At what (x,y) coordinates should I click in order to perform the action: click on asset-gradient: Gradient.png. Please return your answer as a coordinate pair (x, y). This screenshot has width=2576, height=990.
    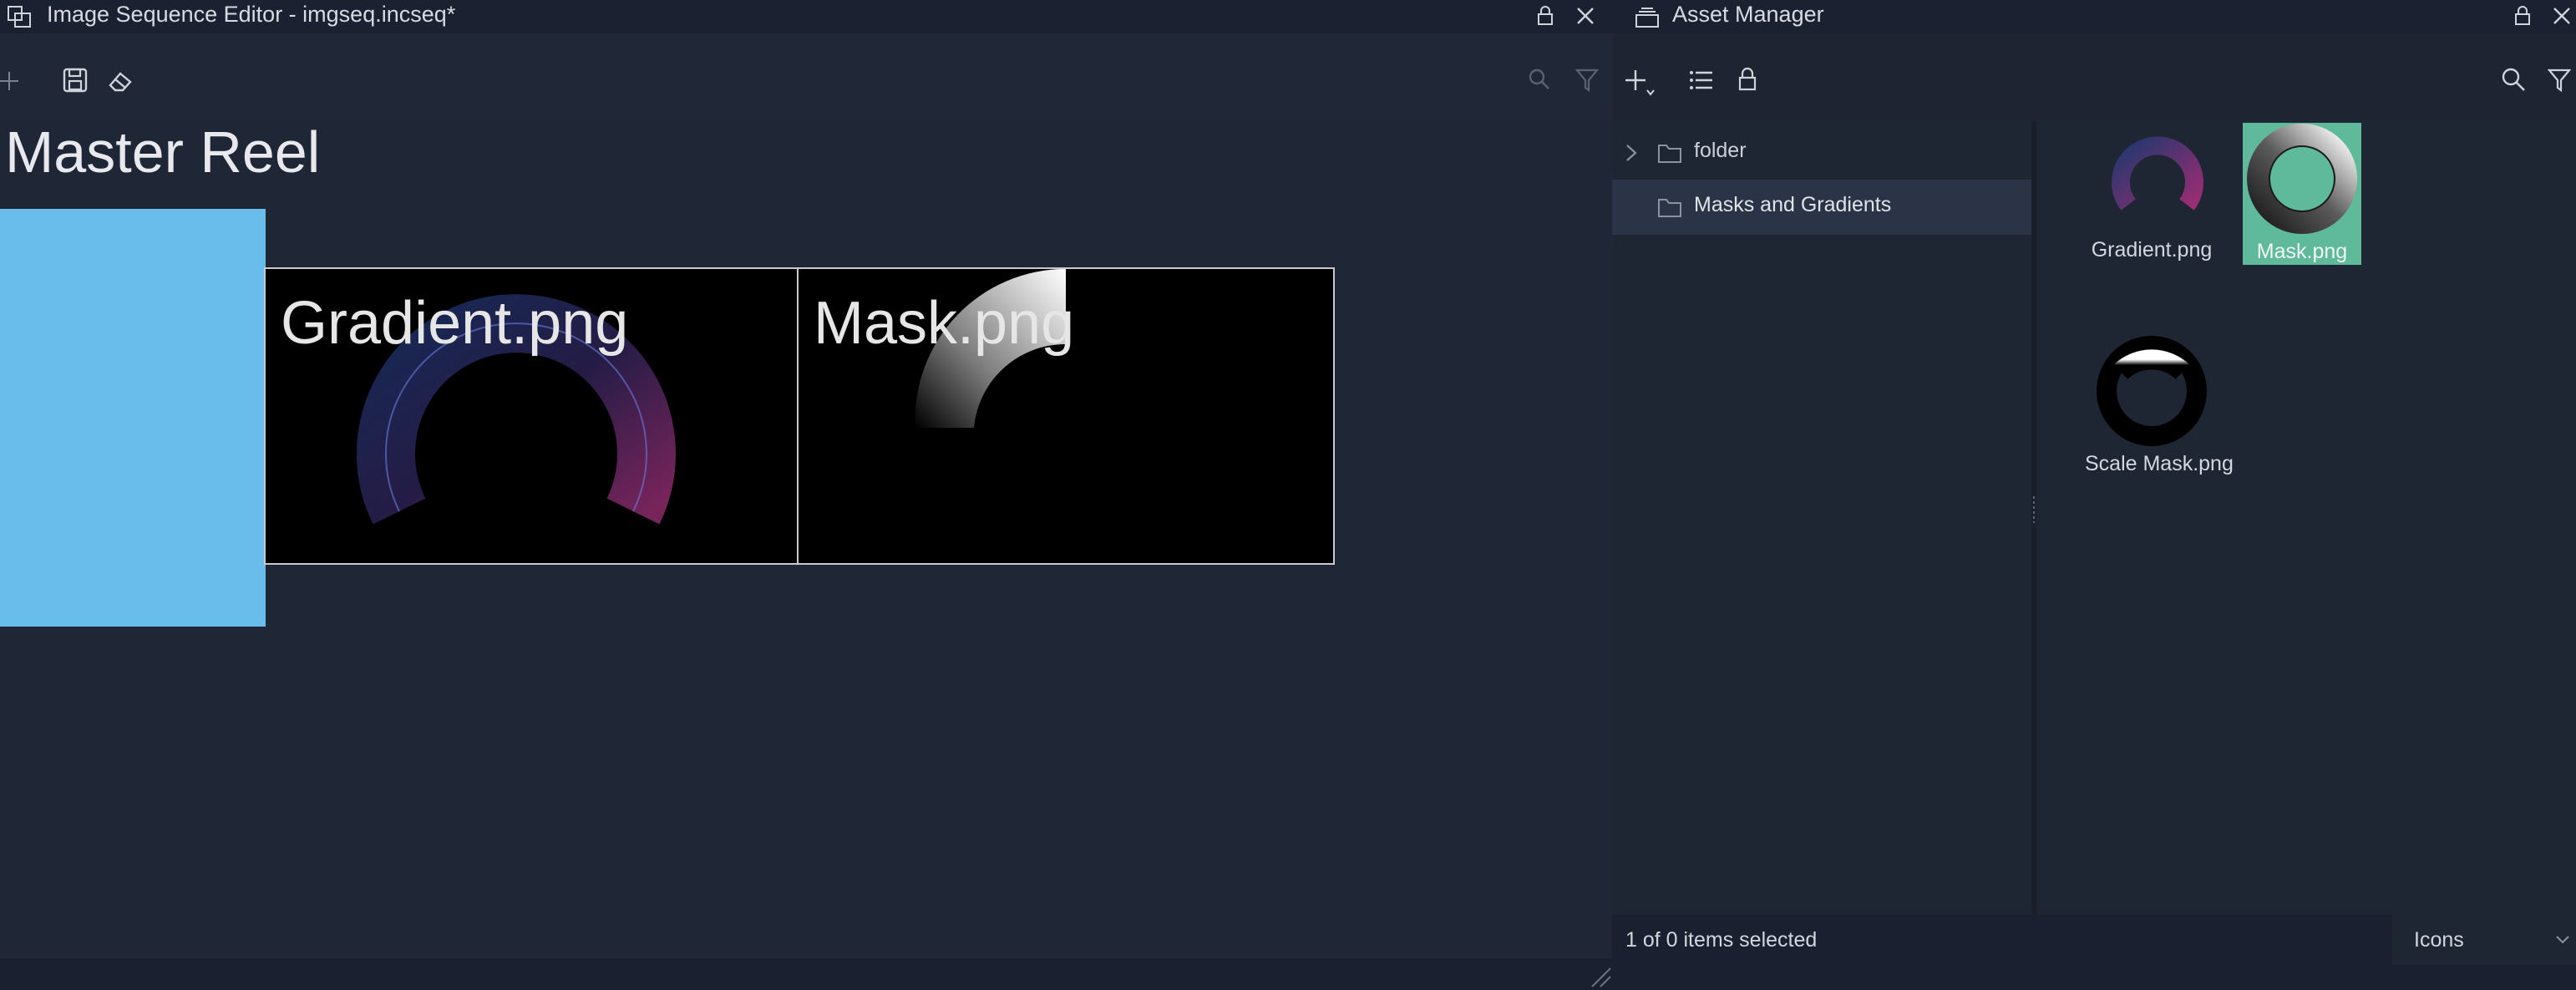
    Looking at the image, I should click on (2152, 192).